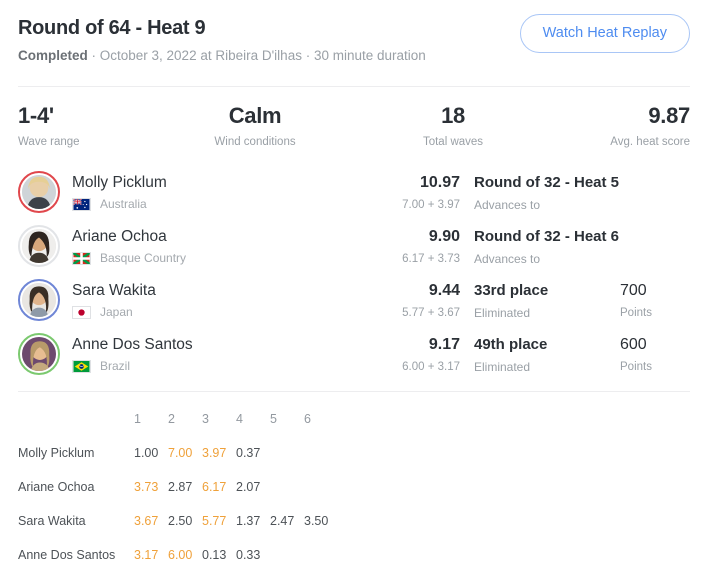 The width and height of the screenshot is (708, 571). I want to click on brazil-flag, so click(81, 366).